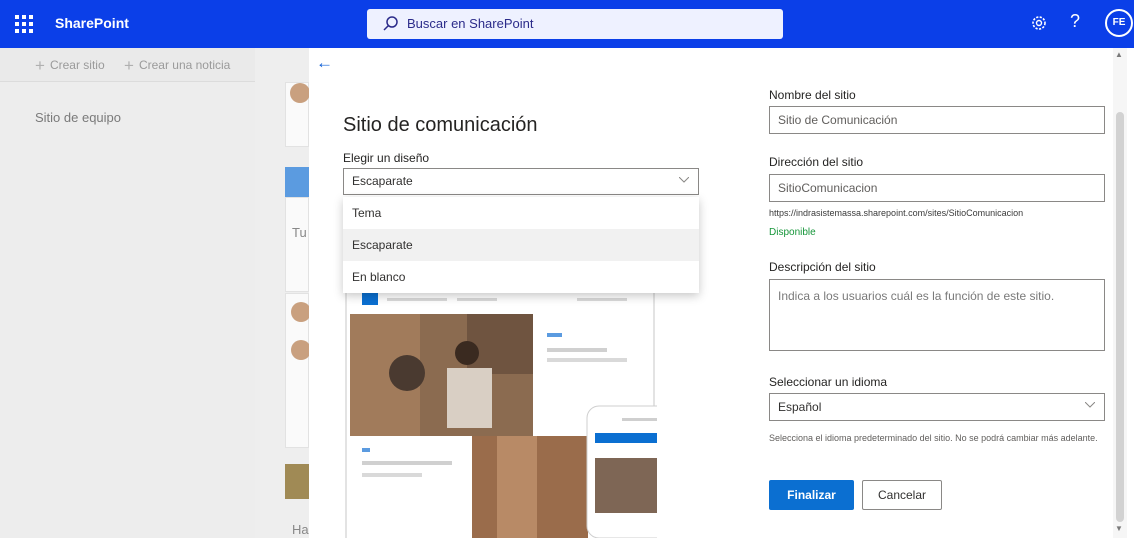 Image resolution: width=1134 pixels, height=538 pixels. I want to click on create-news-button: + Crear una noticia, so click(177, 66).